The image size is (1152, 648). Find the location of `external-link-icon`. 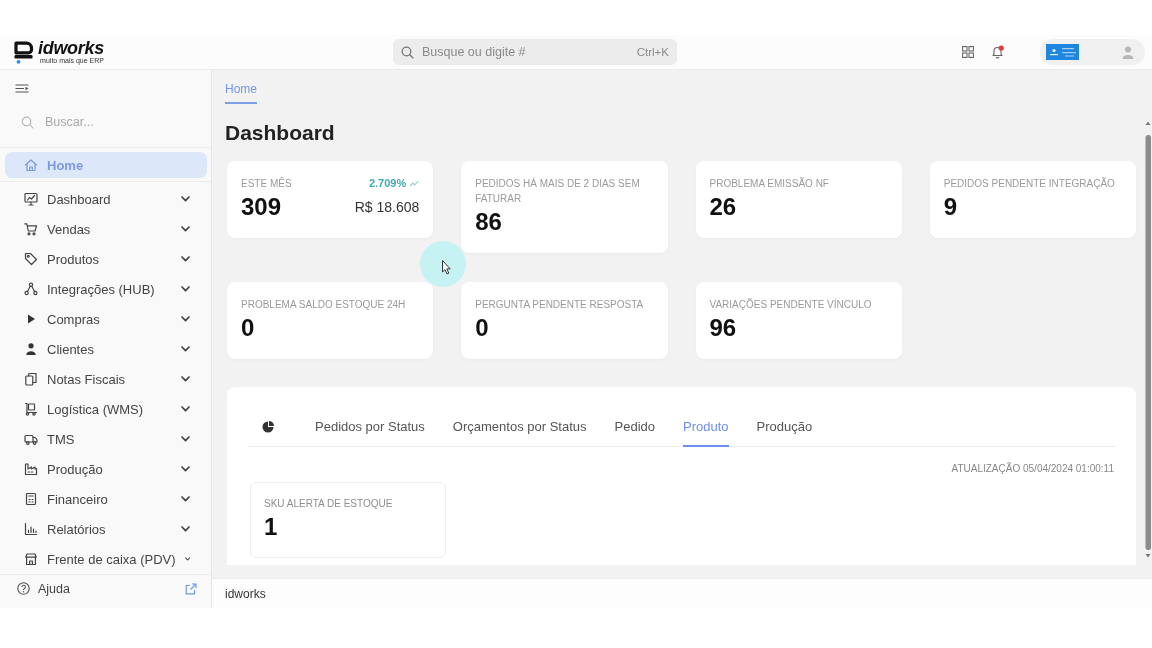

external-link-icon is located at coordinates (191, 588).